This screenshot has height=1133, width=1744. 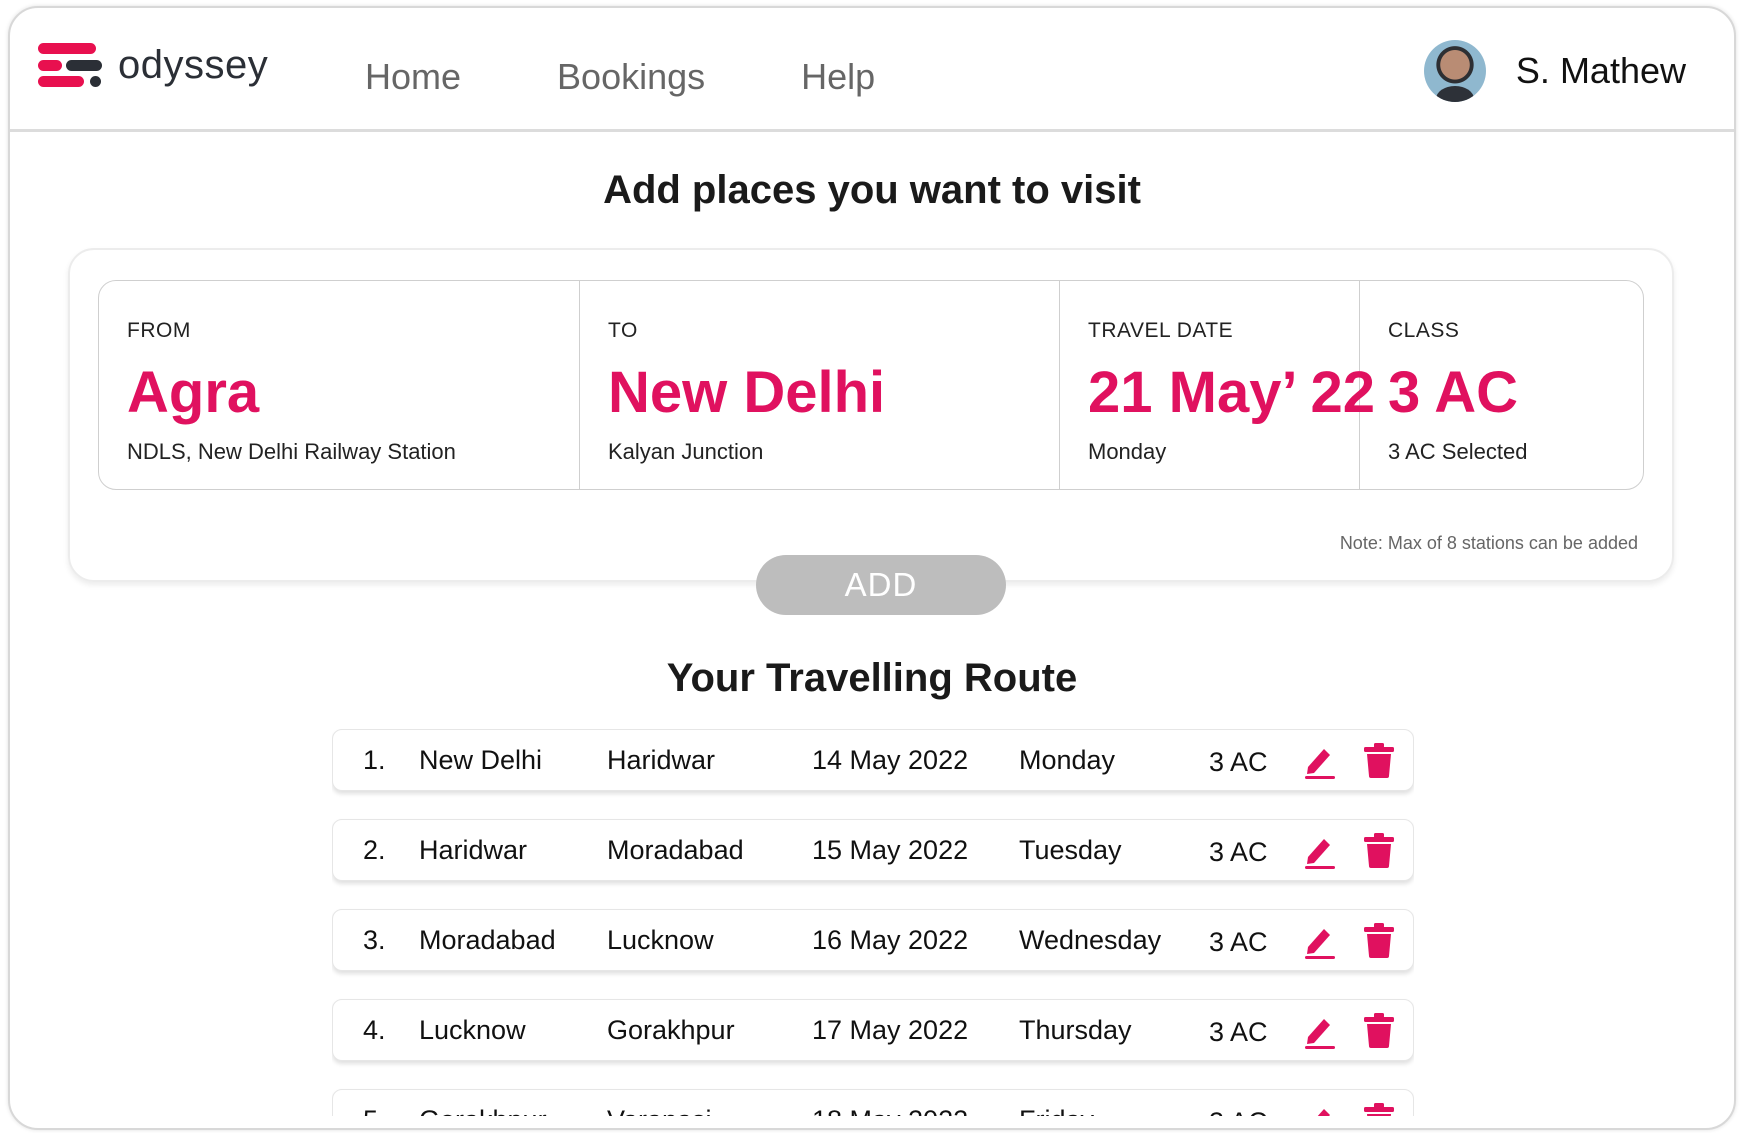 I want to click on route-index: 2., so click(x=374, y=850).